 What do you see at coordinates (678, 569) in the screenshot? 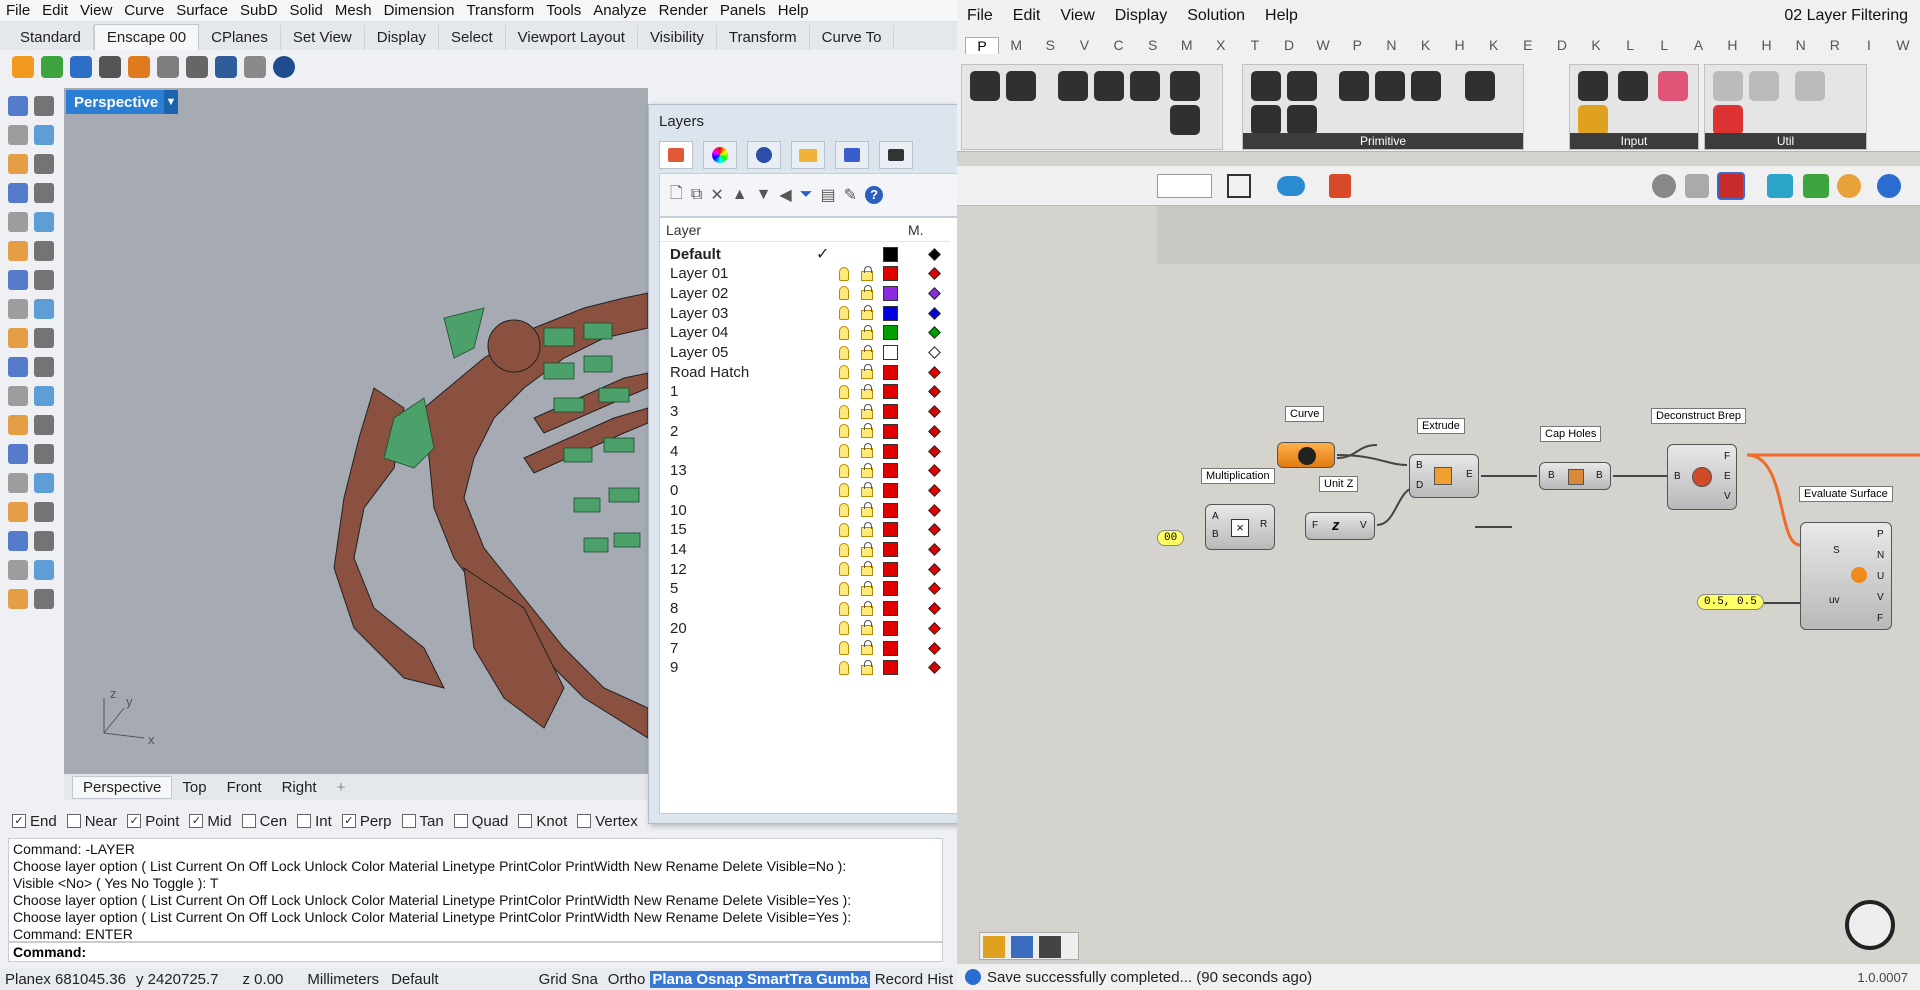
I see `layer-name: 12` at bounding box center [678, 569].